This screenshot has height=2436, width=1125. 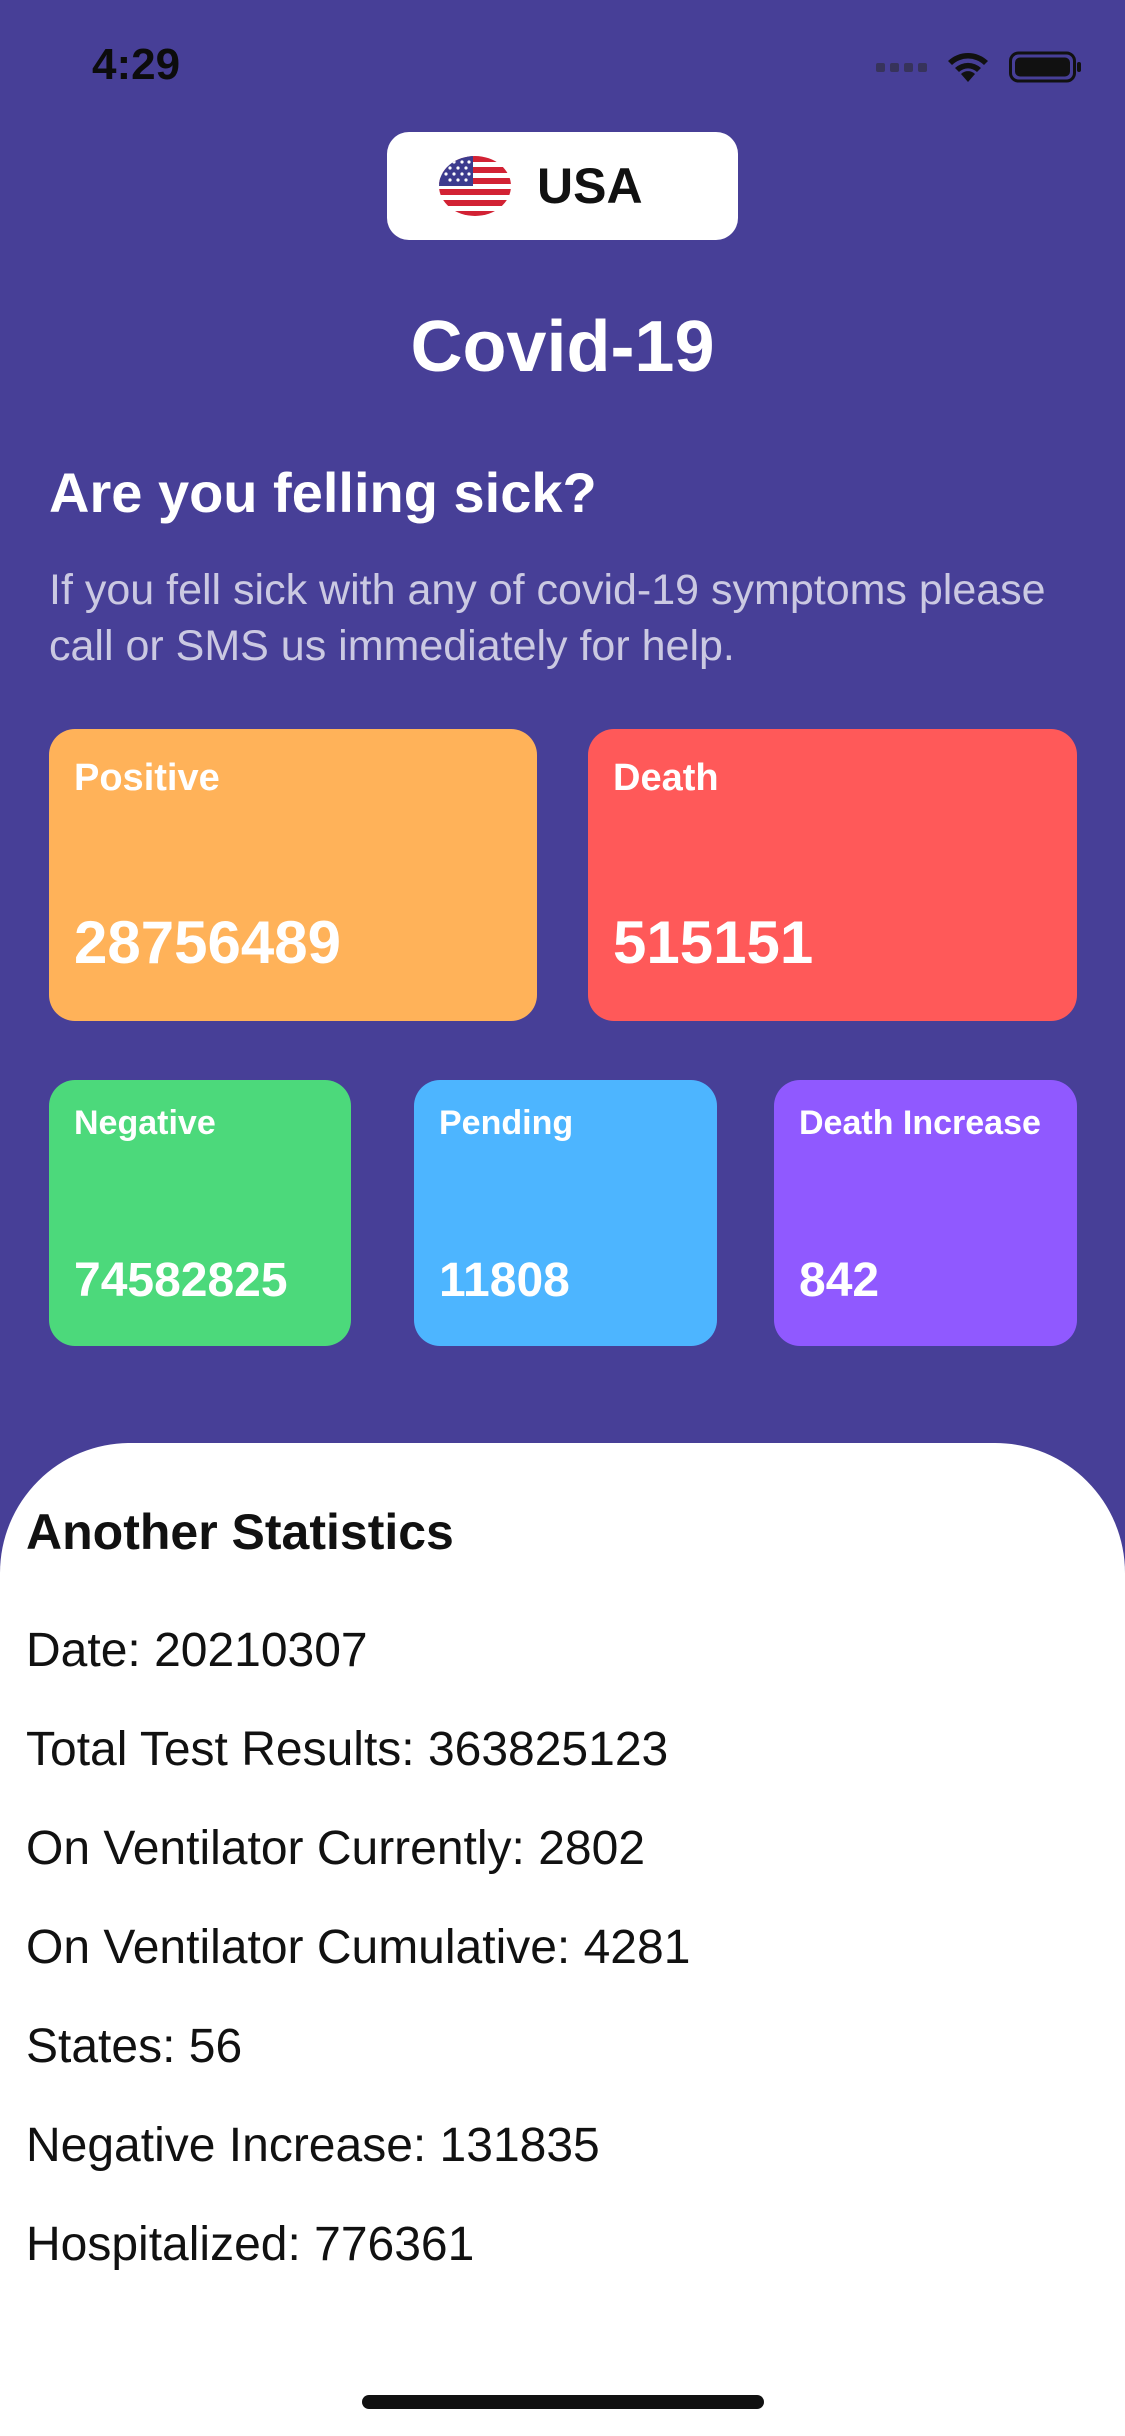 I want to click on sick-heading: Are you felling sick?, so click(x=323, y=492).